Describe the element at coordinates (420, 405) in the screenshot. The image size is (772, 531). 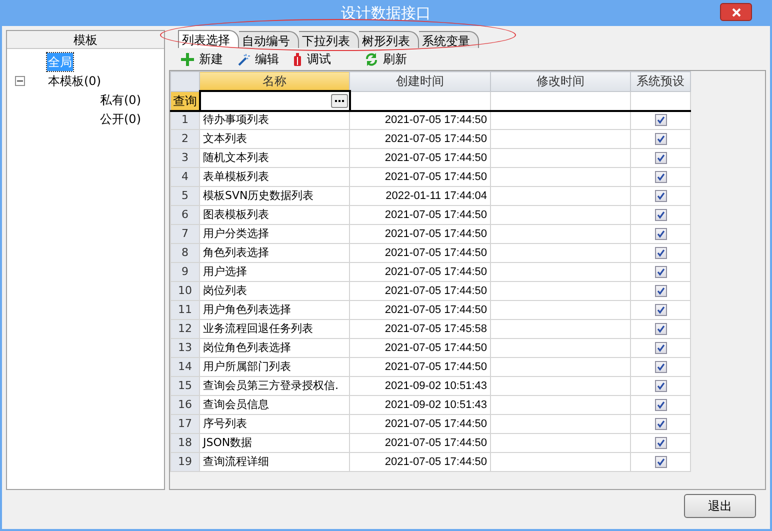
I see `date-cell: 2021-09-02 10:51:43` at that location.